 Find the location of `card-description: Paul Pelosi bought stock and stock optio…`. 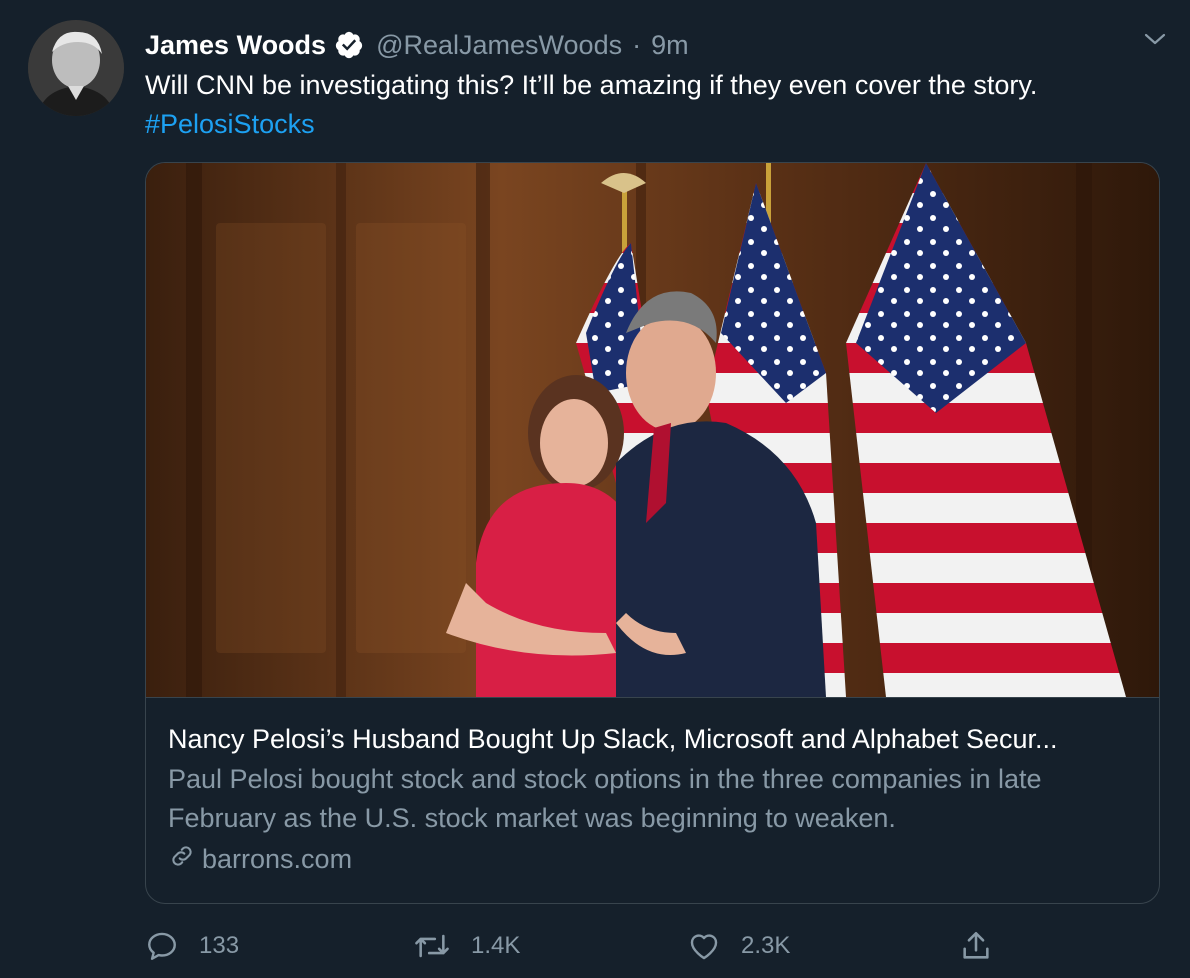

card-description: Paul Pelosi bought stock and stock optio… is located at coordinates (605, 798).